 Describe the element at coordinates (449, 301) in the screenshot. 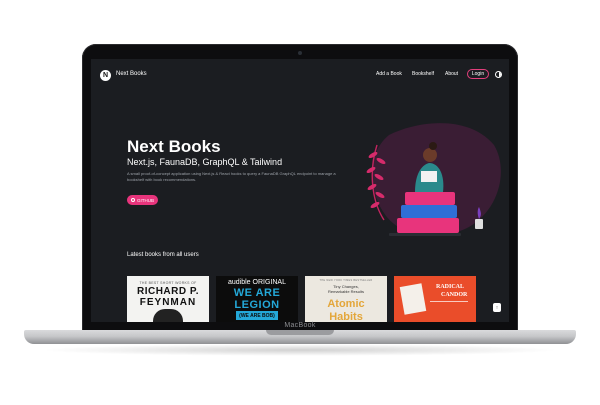

I see `book-cover-rule` at that location.